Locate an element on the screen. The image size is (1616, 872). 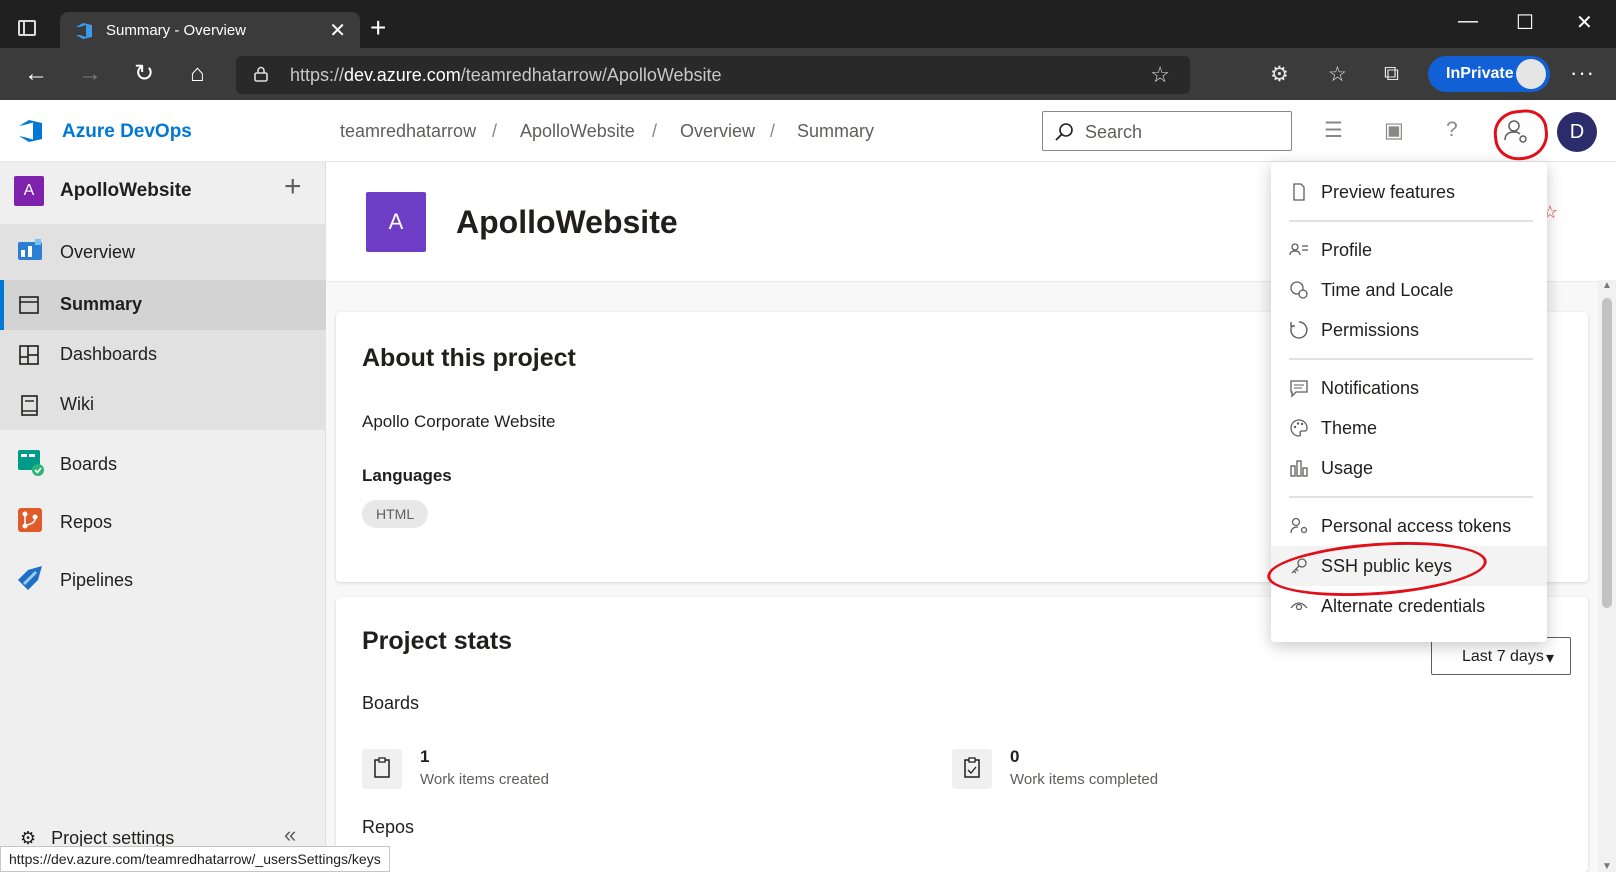
refresh-icon is located at coordinates (1299, 330).